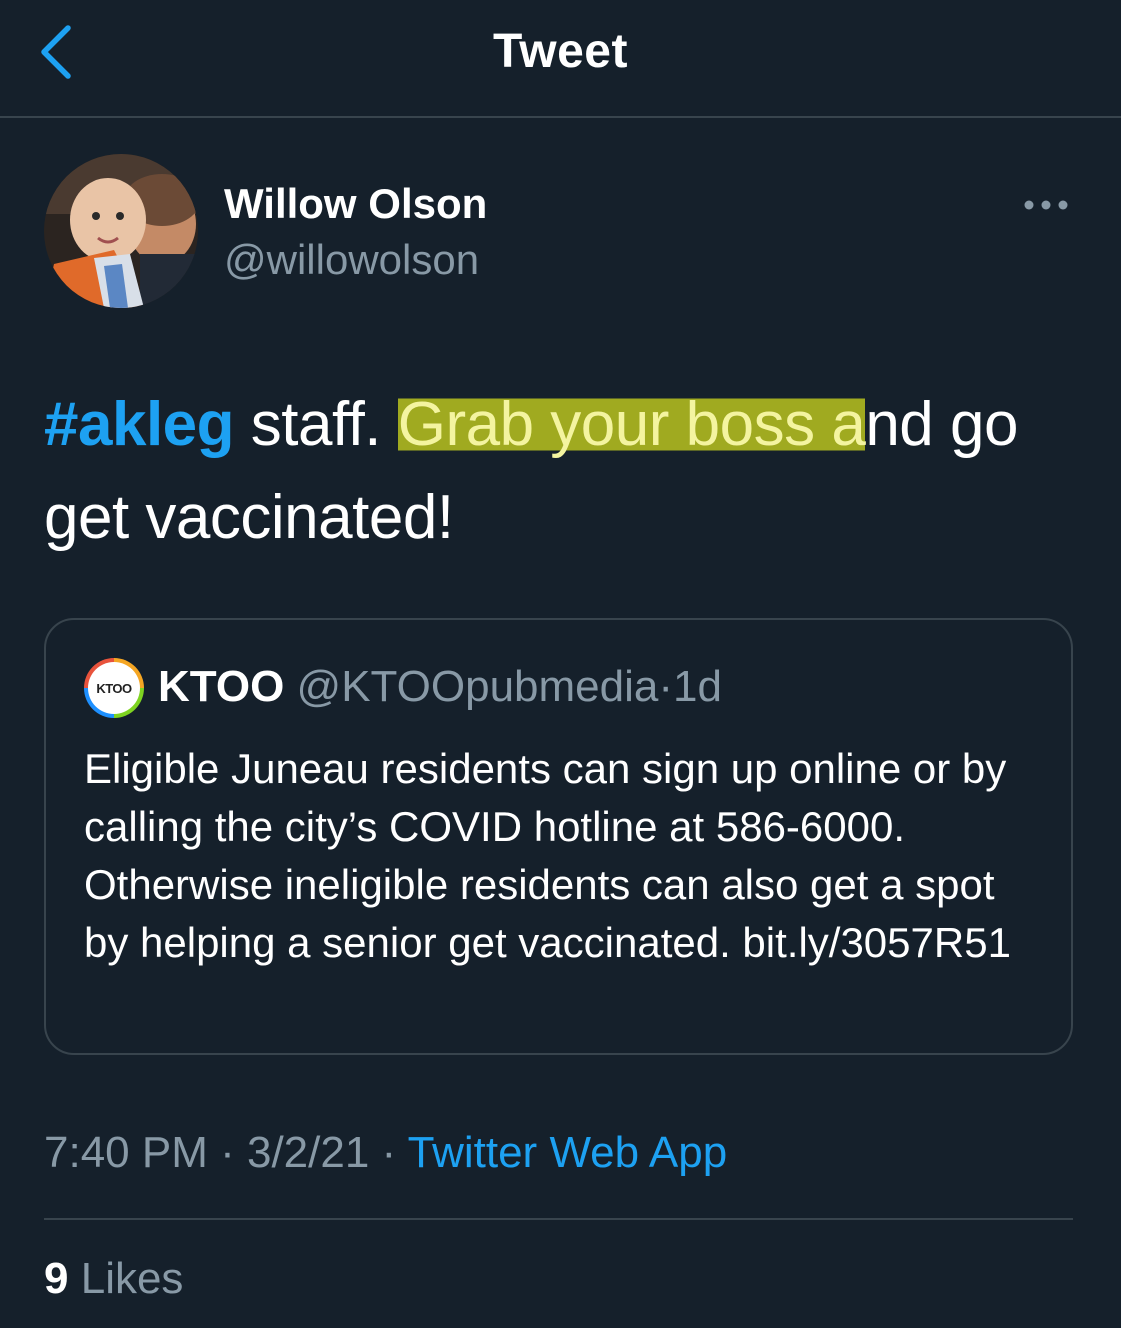 This screenshot has width=1121, height=1328. Describe the element at coordinates (558, 1219) in the screenshot. I see `divider` at that location.